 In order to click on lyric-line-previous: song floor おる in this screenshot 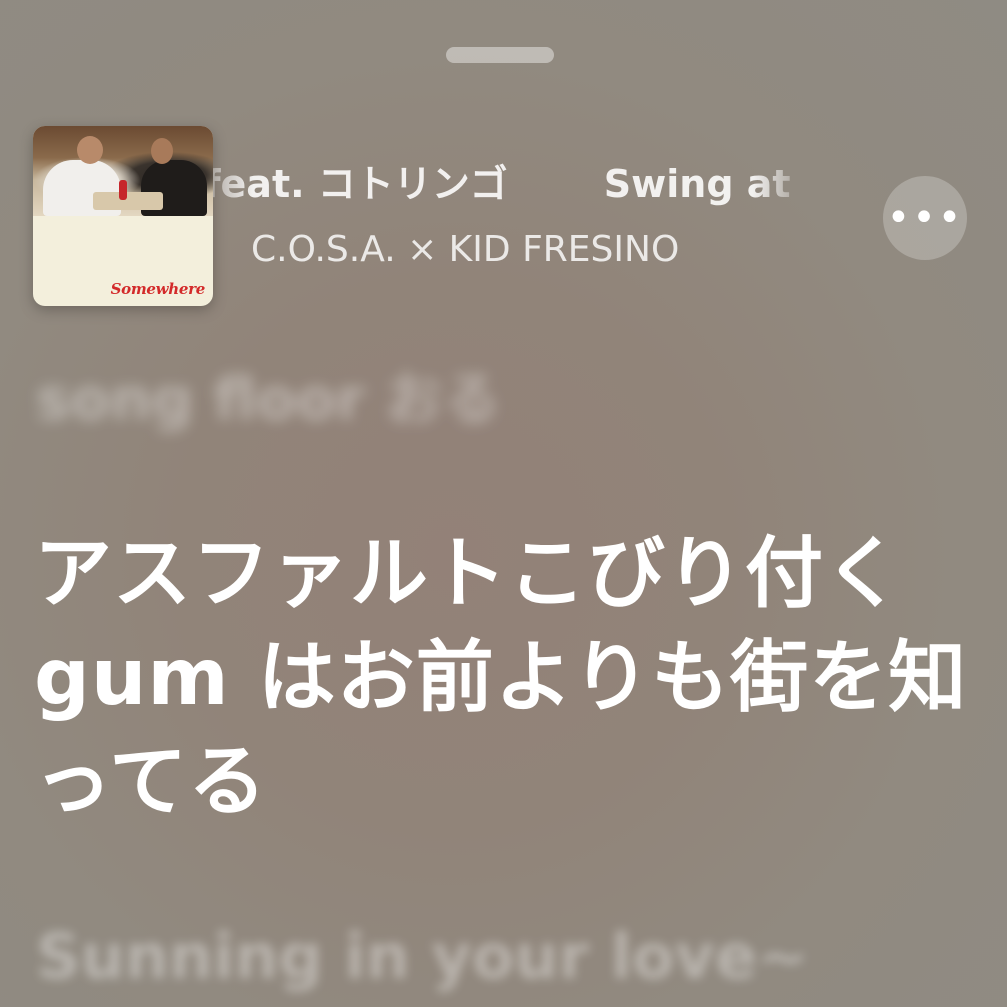, I will do `click(506, 394)`.